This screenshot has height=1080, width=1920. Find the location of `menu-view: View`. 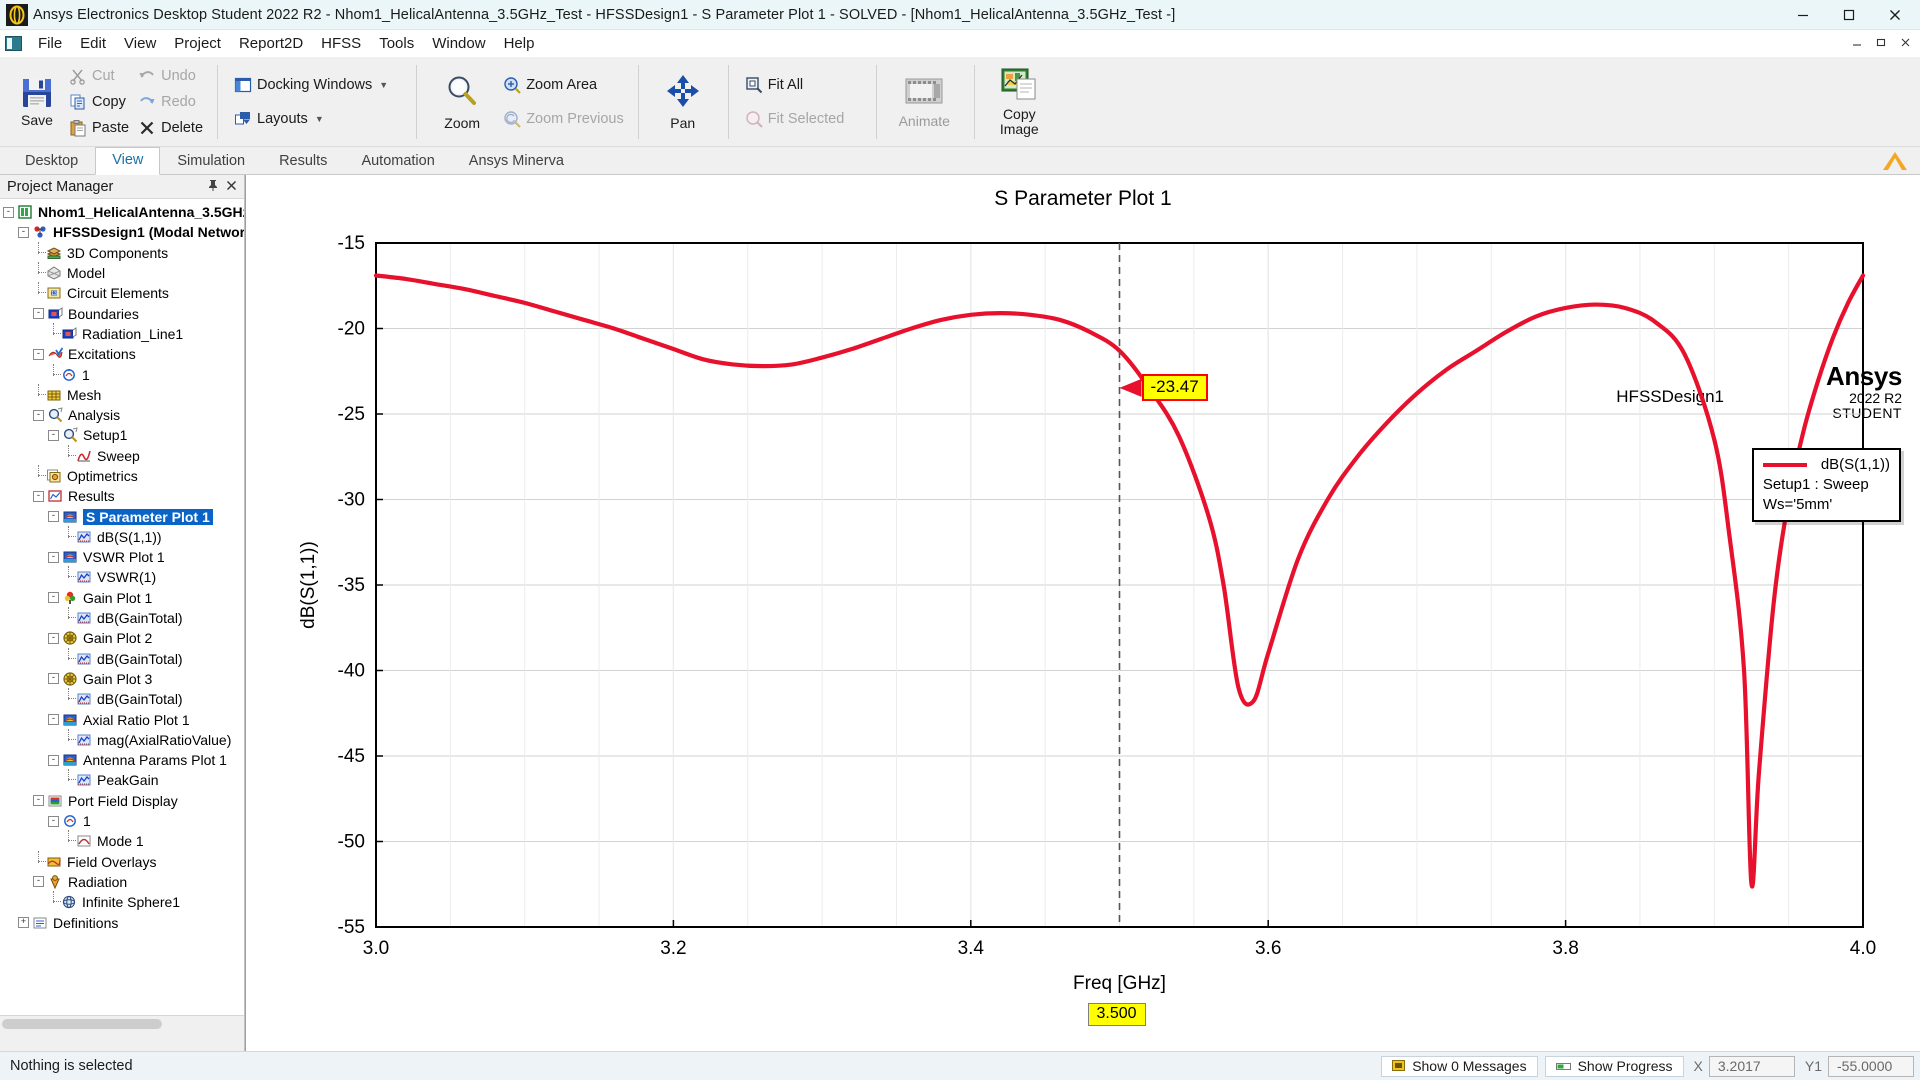

menu-view: View is located at coordinates (140, 43).